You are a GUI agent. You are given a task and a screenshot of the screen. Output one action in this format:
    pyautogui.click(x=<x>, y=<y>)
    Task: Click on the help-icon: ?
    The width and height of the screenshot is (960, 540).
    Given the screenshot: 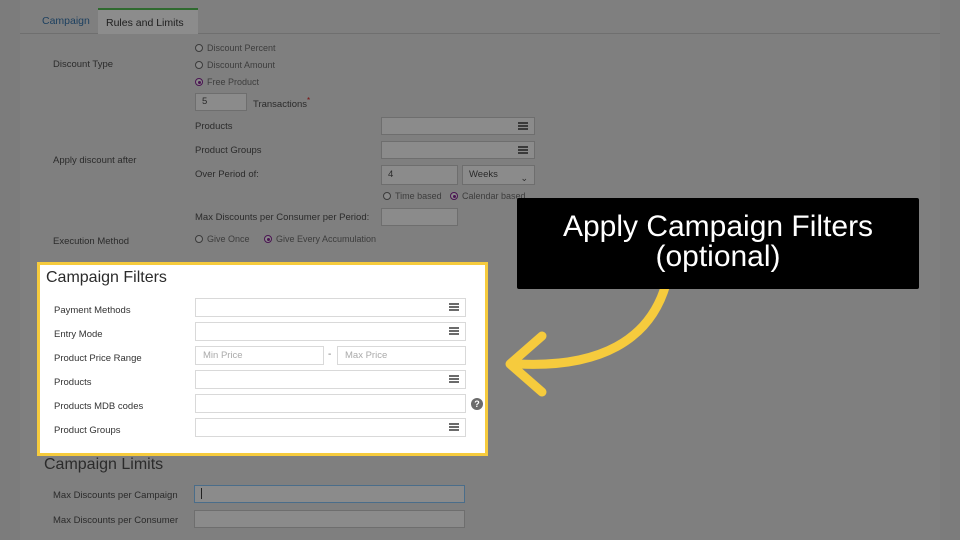 What is the action you would take?
    pyautogui.click(x=477, y=404)
    